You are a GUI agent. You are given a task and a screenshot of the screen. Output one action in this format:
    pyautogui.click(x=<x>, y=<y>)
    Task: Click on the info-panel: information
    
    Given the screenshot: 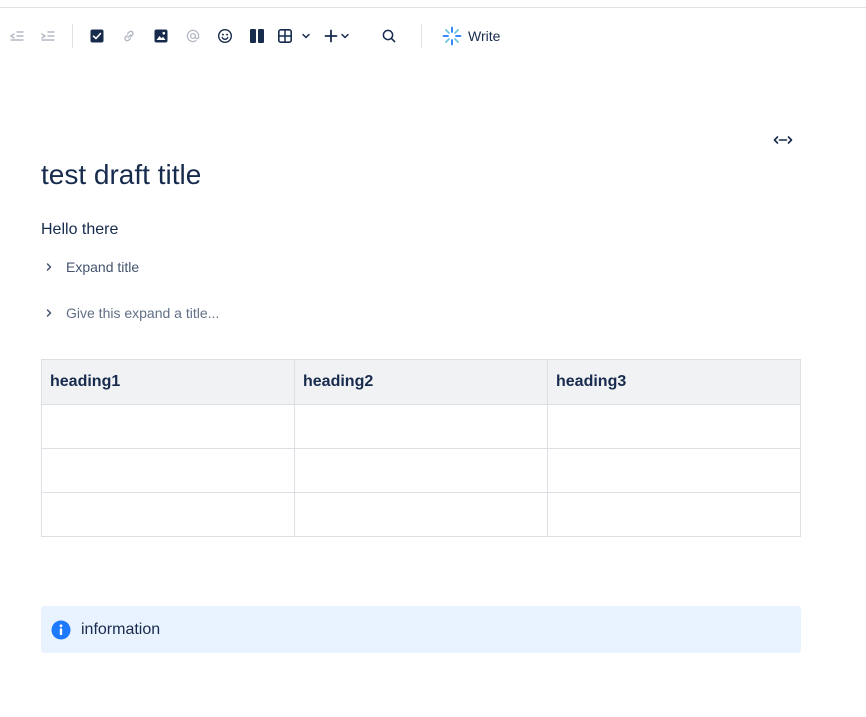 What is the action you would take?
    pyautogui.click(x=421, y=629)
    